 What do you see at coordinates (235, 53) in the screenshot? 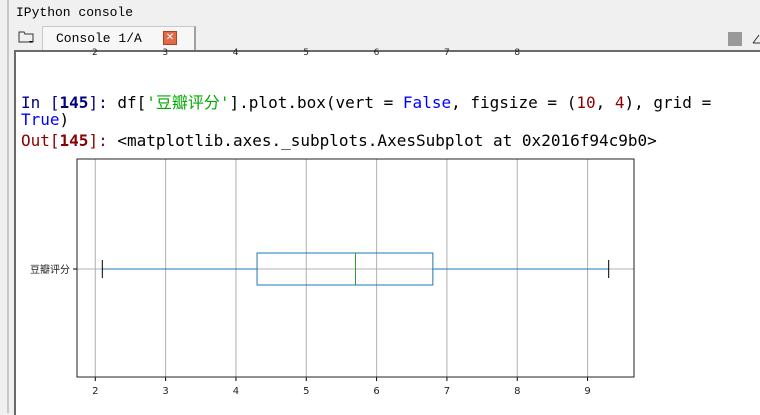
I see `clipped-tick-label: 4` at bounding box center [235, 53].